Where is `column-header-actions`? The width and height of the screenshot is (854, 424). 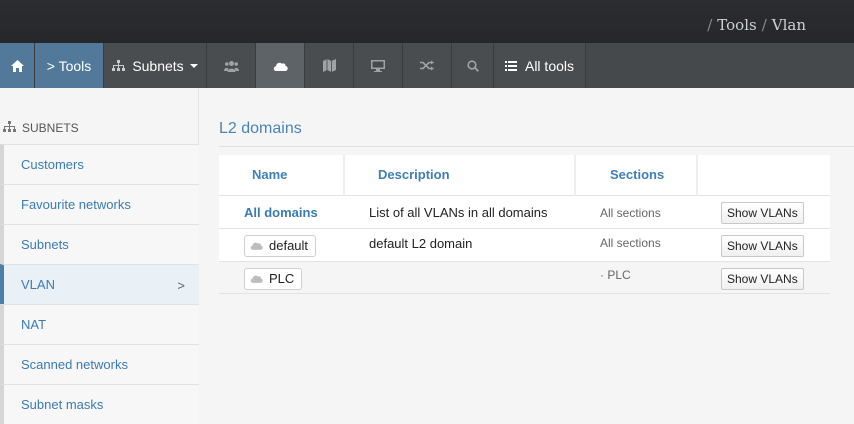 column-header-actions is located at coordinates (763, 175).